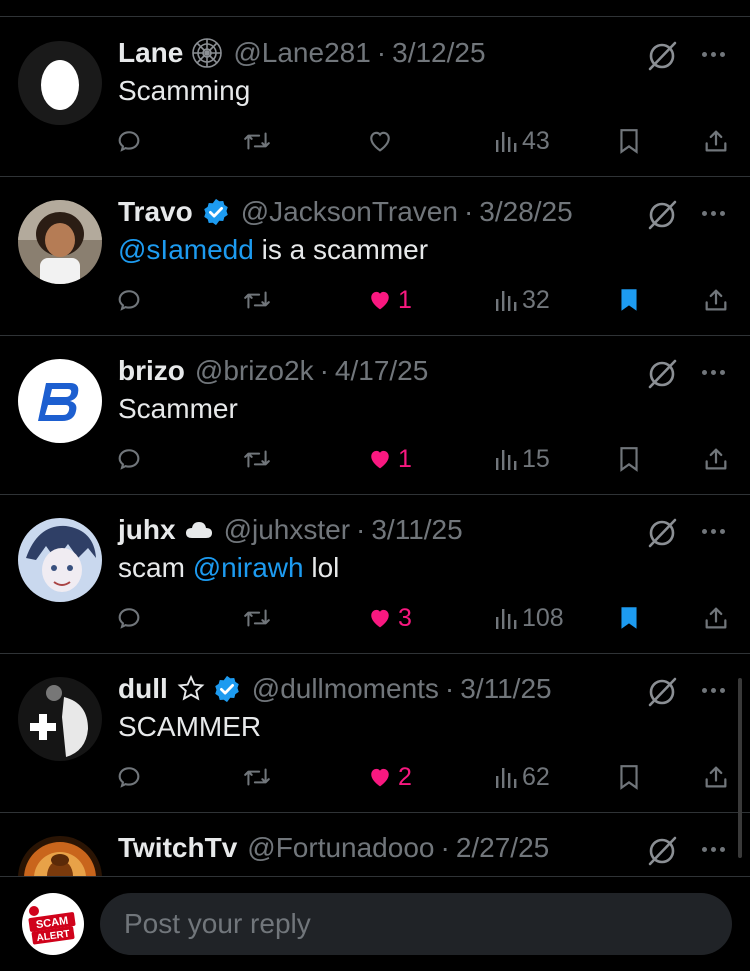 This screenshot has width=750, height=971. I want to click on scrollbar, so click(740, 768).